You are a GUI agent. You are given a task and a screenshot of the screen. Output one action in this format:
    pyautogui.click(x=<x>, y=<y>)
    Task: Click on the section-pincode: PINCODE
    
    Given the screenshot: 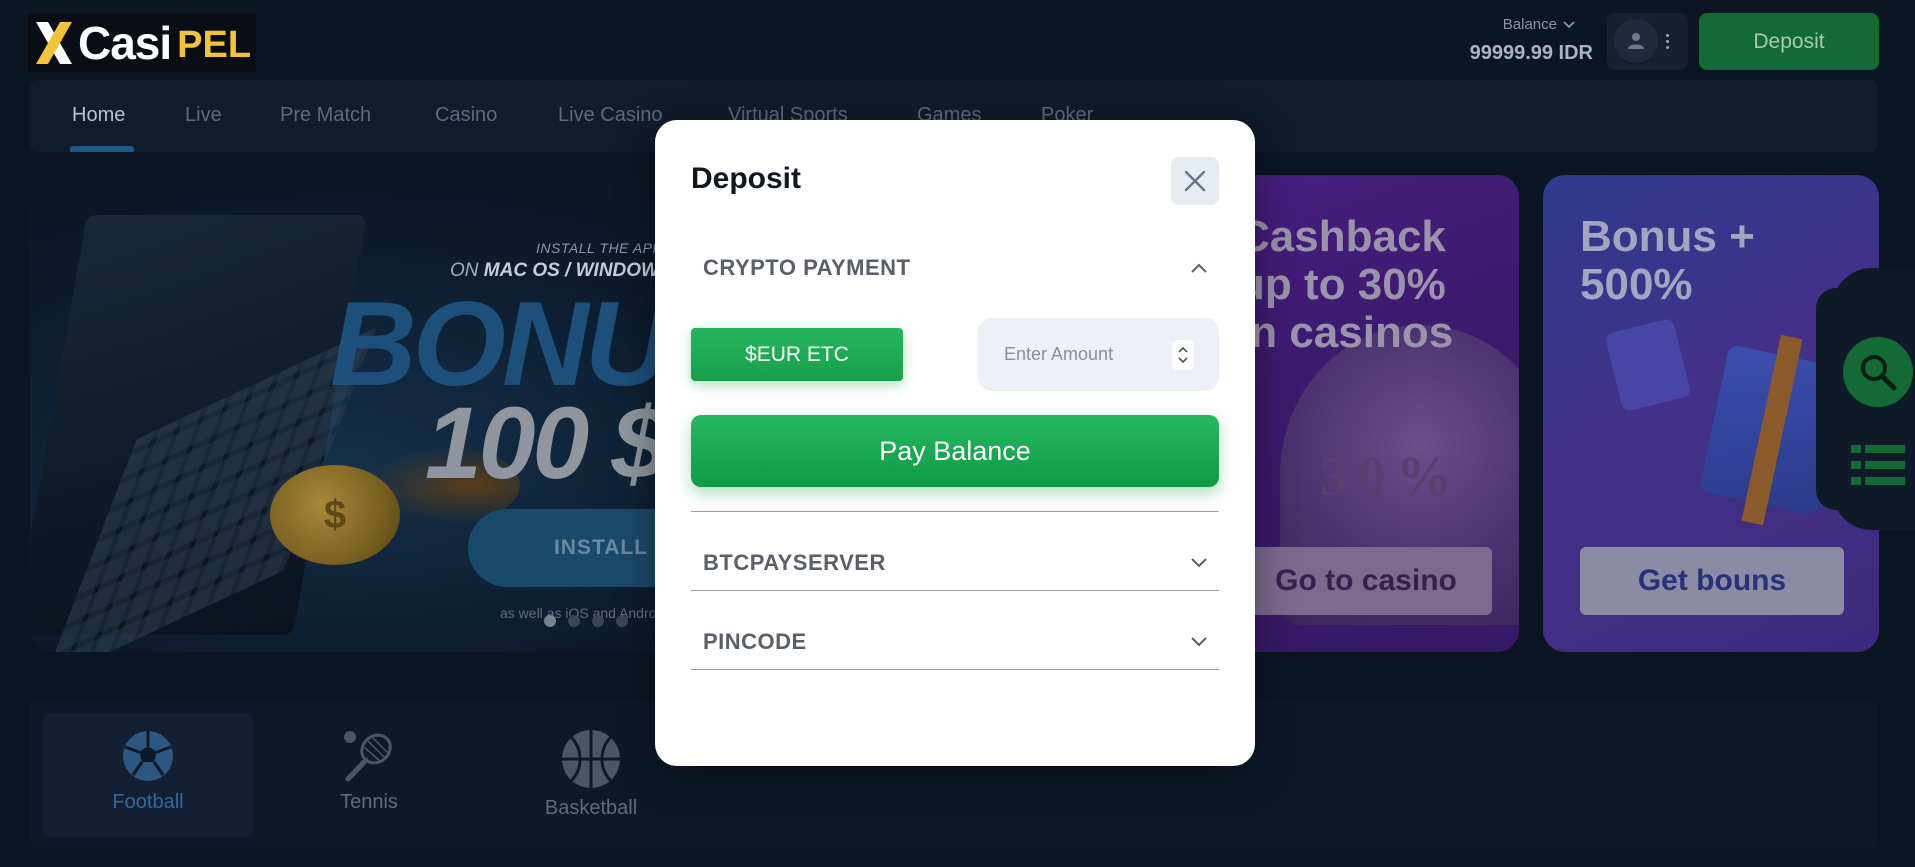 What is the action you would take?
    pyautogui.click(x=955, y=642)
    